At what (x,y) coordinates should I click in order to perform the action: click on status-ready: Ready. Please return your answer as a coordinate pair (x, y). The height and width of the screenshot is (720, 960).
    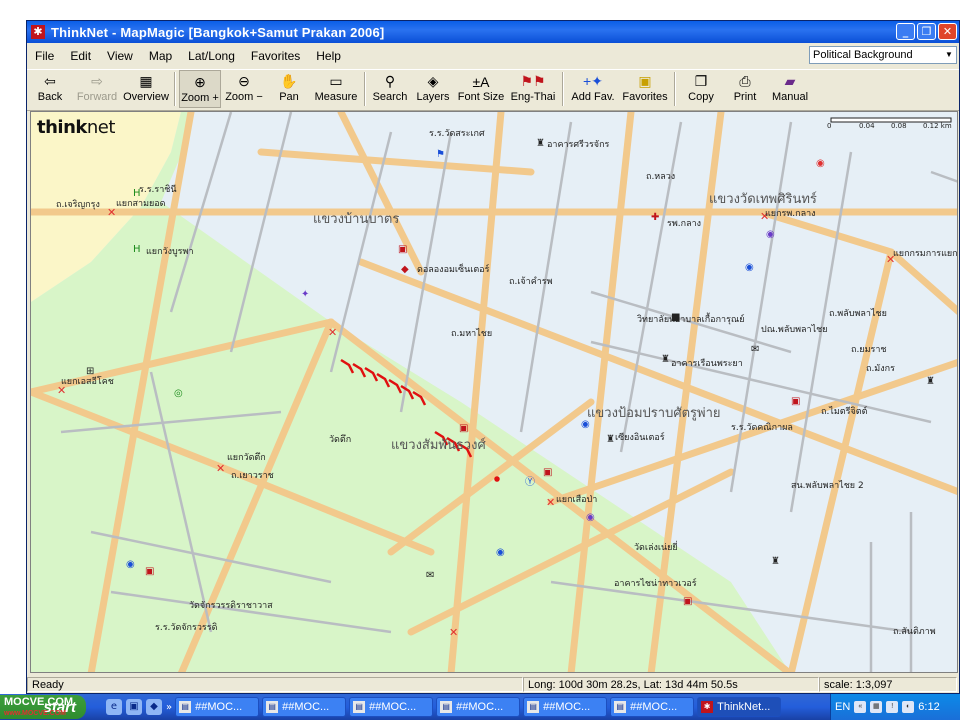
    Looking at the image, I should click on (275, 684).